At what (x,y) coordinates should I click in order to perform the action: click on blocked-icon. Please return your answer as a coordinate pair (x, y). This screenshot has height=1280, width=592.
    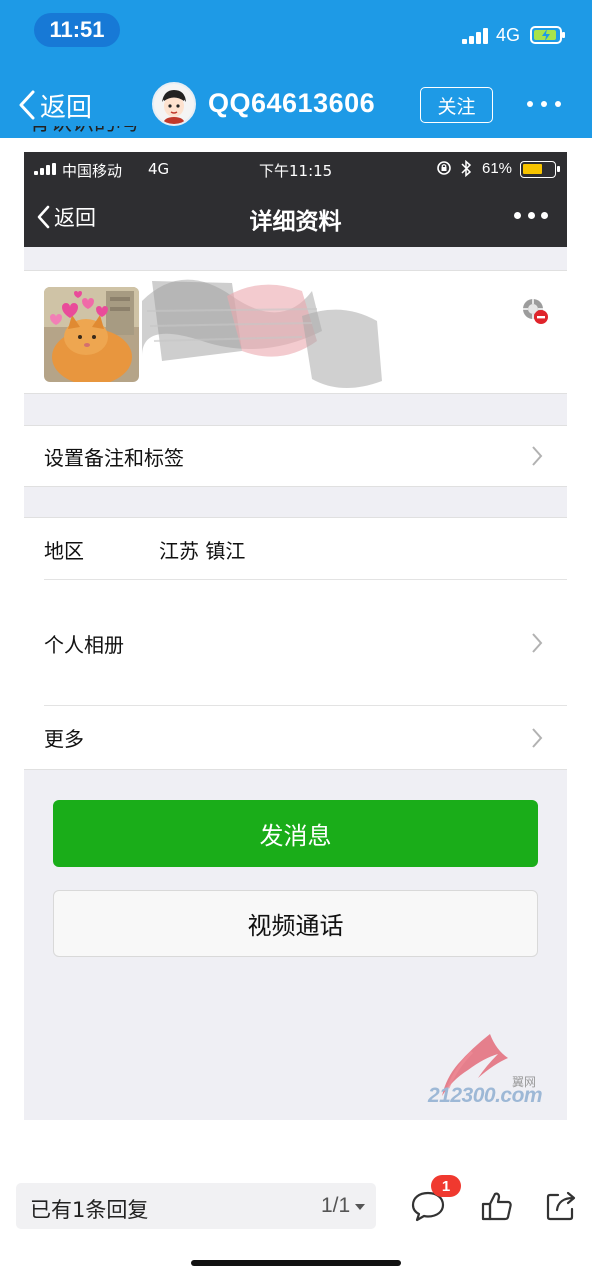
    Looking at the image, I should click on (535, 311).